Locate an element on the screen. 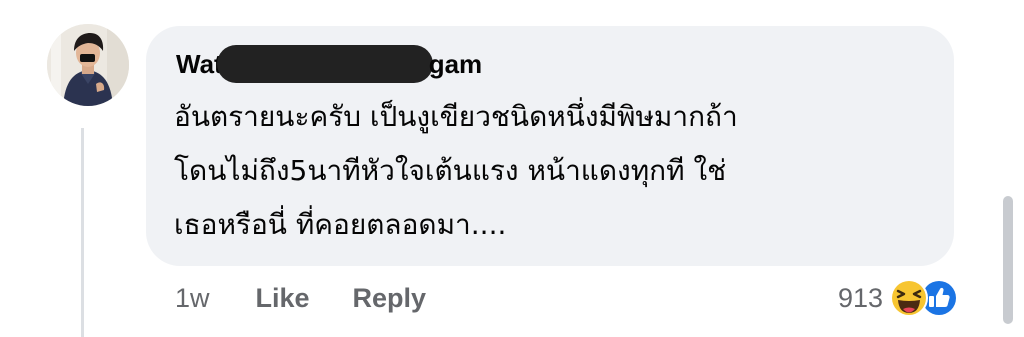 The width and height of the screenshot is (1024, 337). redaction-mark is located at coordinates (324, 64).